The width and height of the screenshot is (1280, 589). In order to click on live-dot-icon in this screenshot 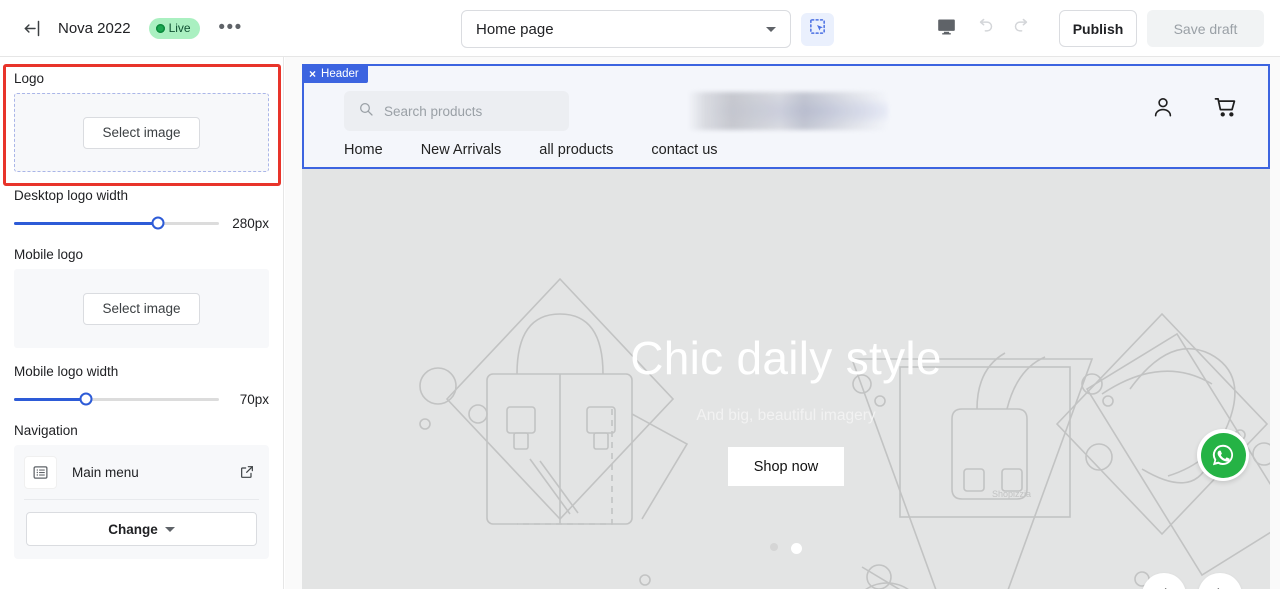, I will do `click(160, 28)`.